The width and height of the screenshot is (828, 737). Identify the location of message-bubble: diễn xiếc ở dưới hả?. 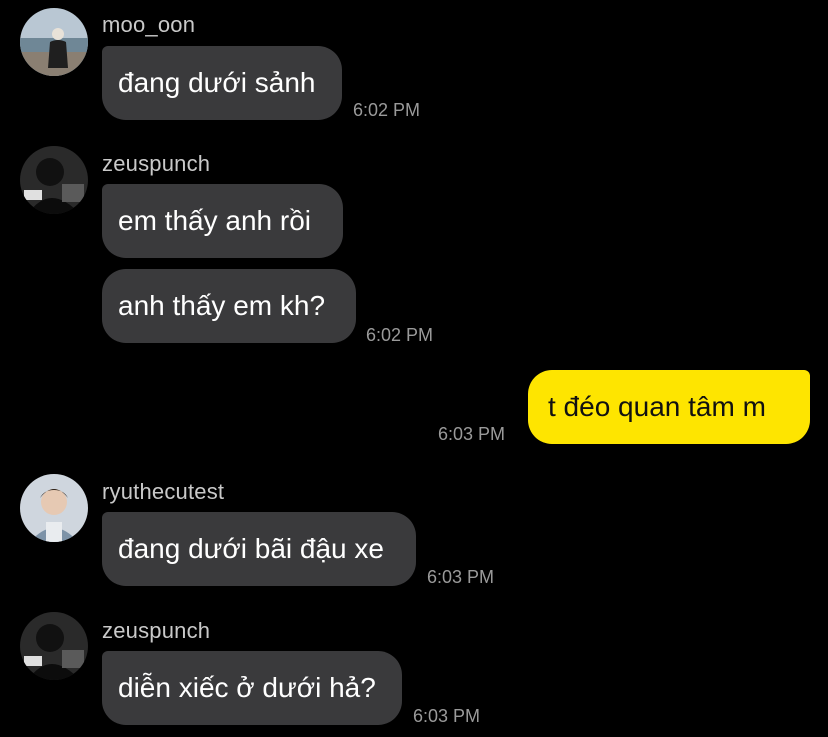
(252, 688).